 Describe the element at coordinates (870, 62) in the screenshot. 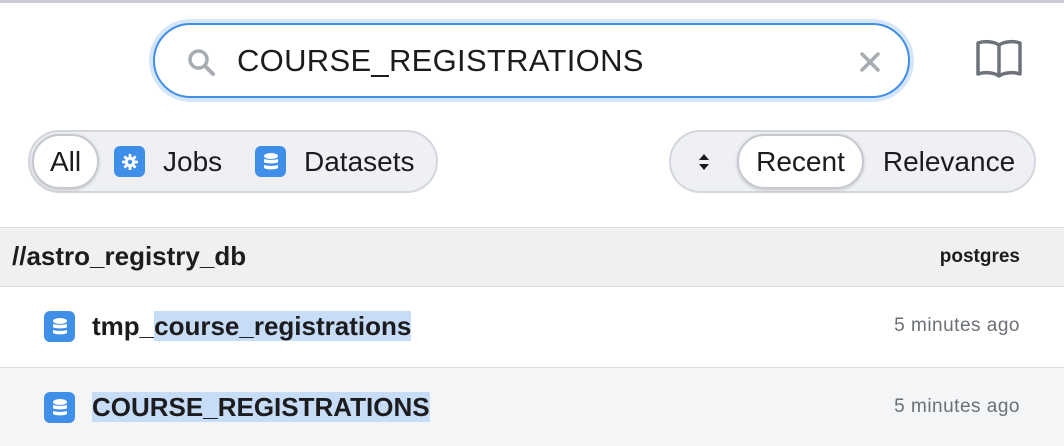

I see `close-icon` at that location.